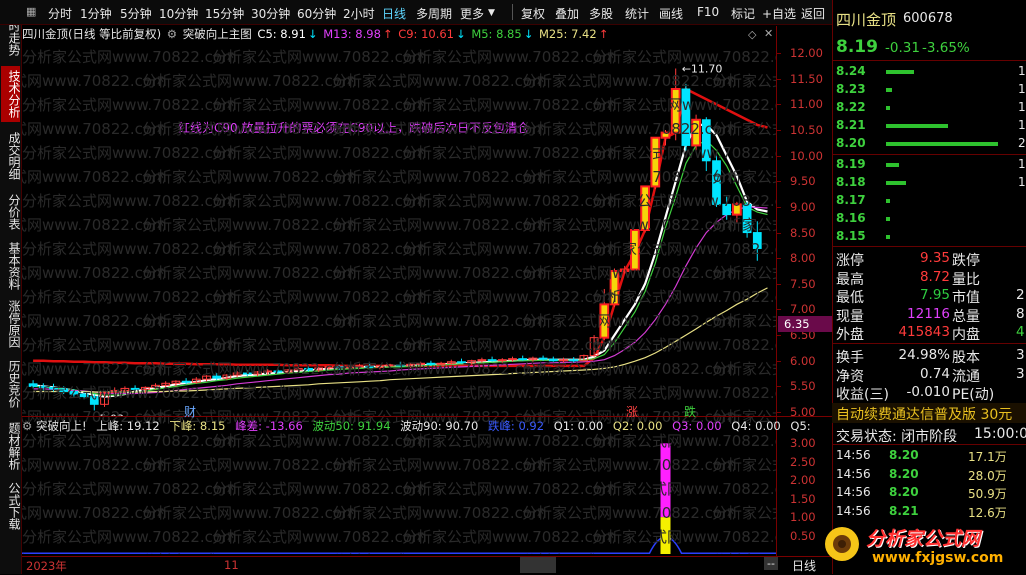  I want to click on period-more: 更多, so click(472, 13).